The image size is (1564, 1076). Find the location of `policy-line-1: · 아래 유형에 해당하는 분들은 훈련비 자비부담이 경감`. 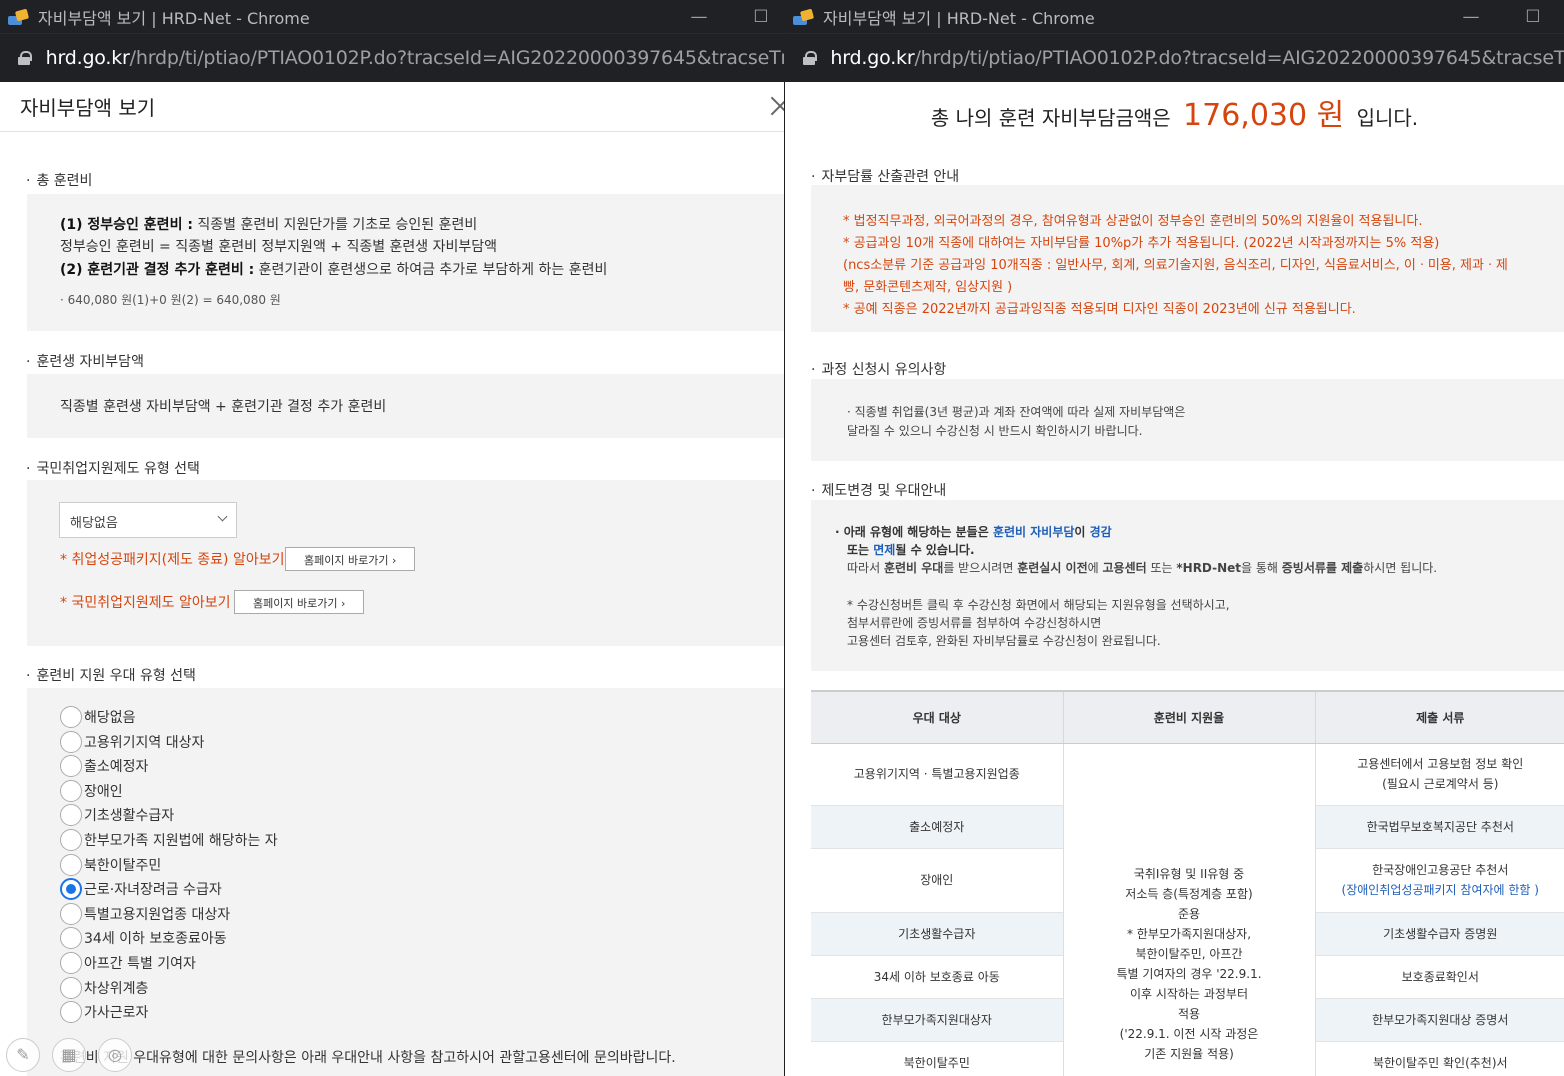

policy-line-1: · 아래 유형에 해당하는 분들은 훈련비 자비부담이 경감 is located at coordinates (973, 532).